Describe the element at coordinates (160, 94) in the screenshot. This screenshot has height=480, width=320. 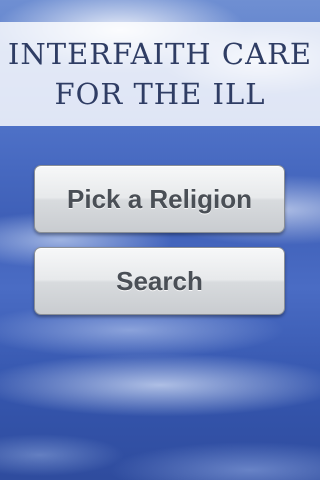
I see `app-title-line-2: FOR THE ILL` at that location.